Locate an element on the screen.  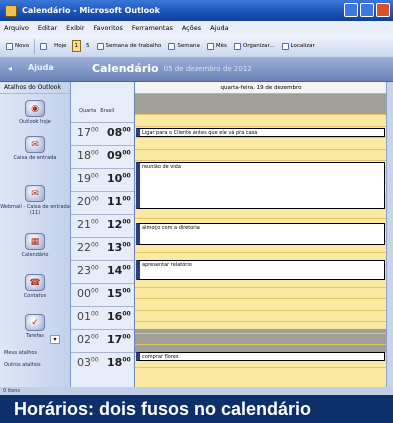
shortcut-contacts: ☎ Contatos is located at coordinates (35, 286).